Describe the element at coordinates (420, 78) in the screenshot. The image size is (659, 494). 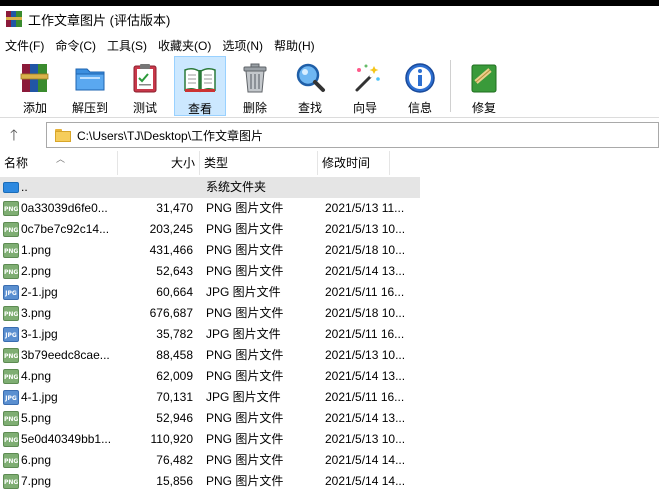
I see `info-icon` at that location.